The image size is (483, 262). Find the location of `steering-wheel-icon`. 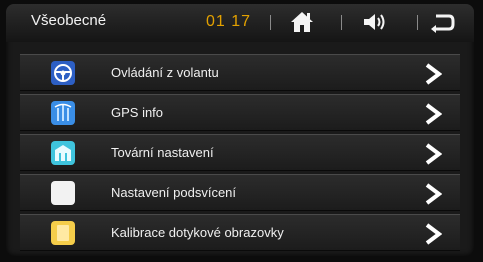

steering-wheel-icon is located at coordinates (63, 73).